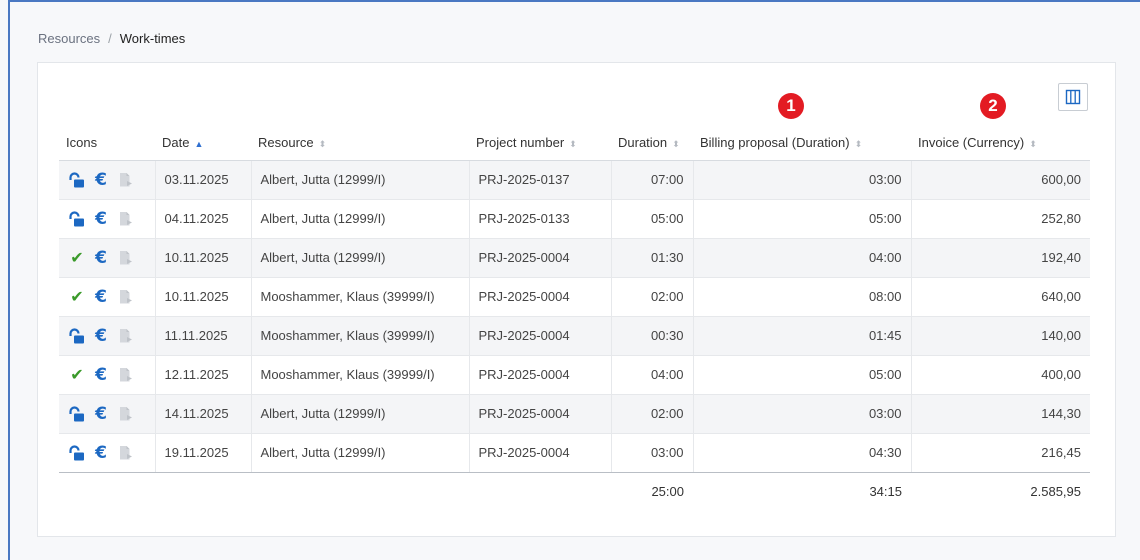 The height and width of the screenshot is (560, 1140). Describe the element at coordinates (1000, 336) in the screenshot. I see `cell-invoice: 140,00` at that location.